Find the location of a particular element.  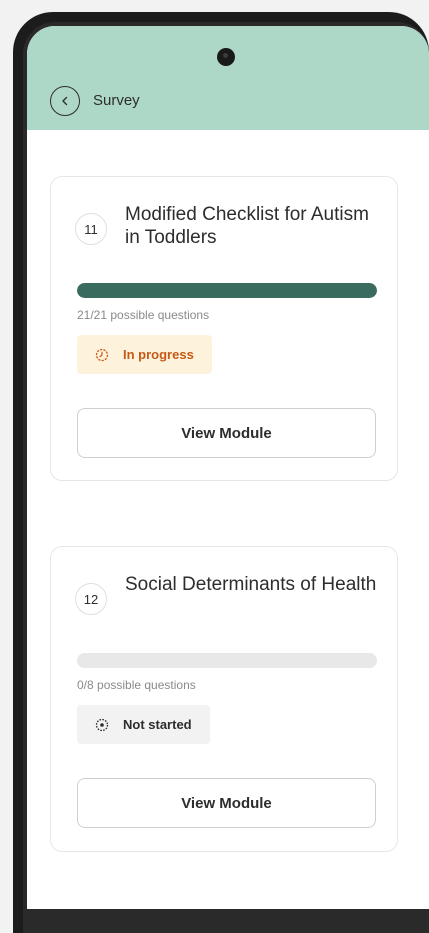

dotted-circle-icon is located at coordinates (102, 724).